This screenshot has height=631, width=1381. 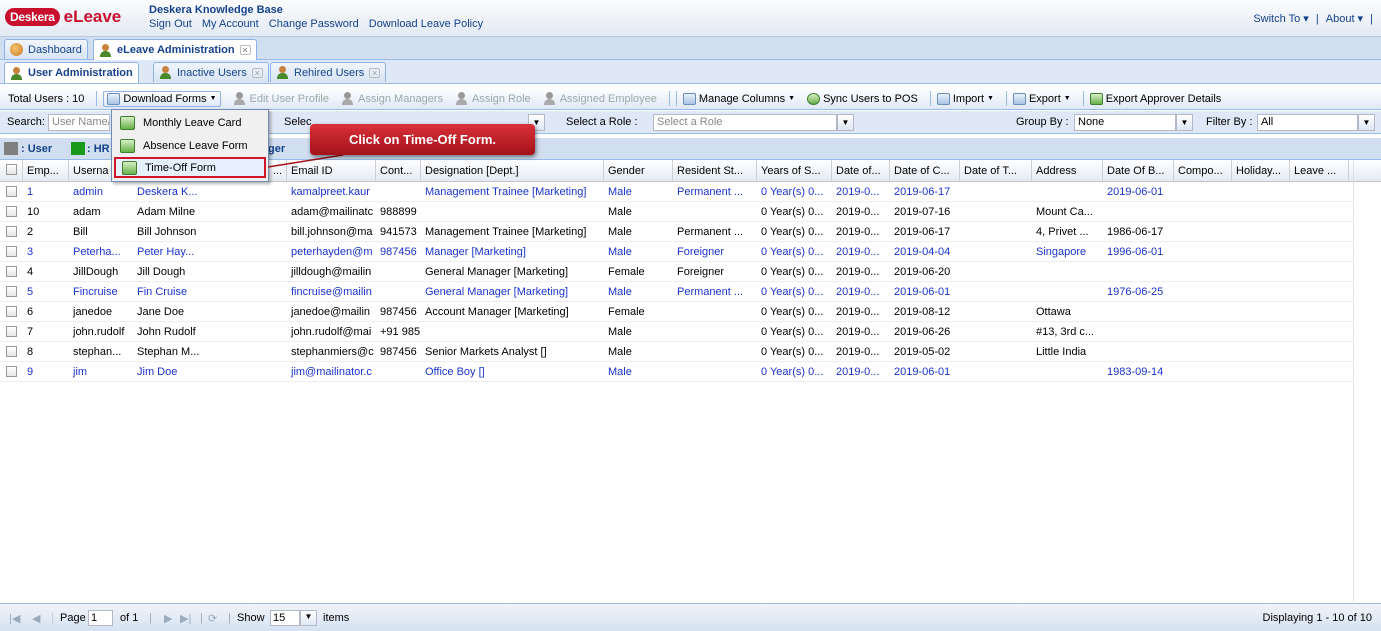 What do you see at coordinates (426, 24) in the screenshot?
I see `download-leave-policy-link: Download Leave Policy` at bounding box center [426, 24].